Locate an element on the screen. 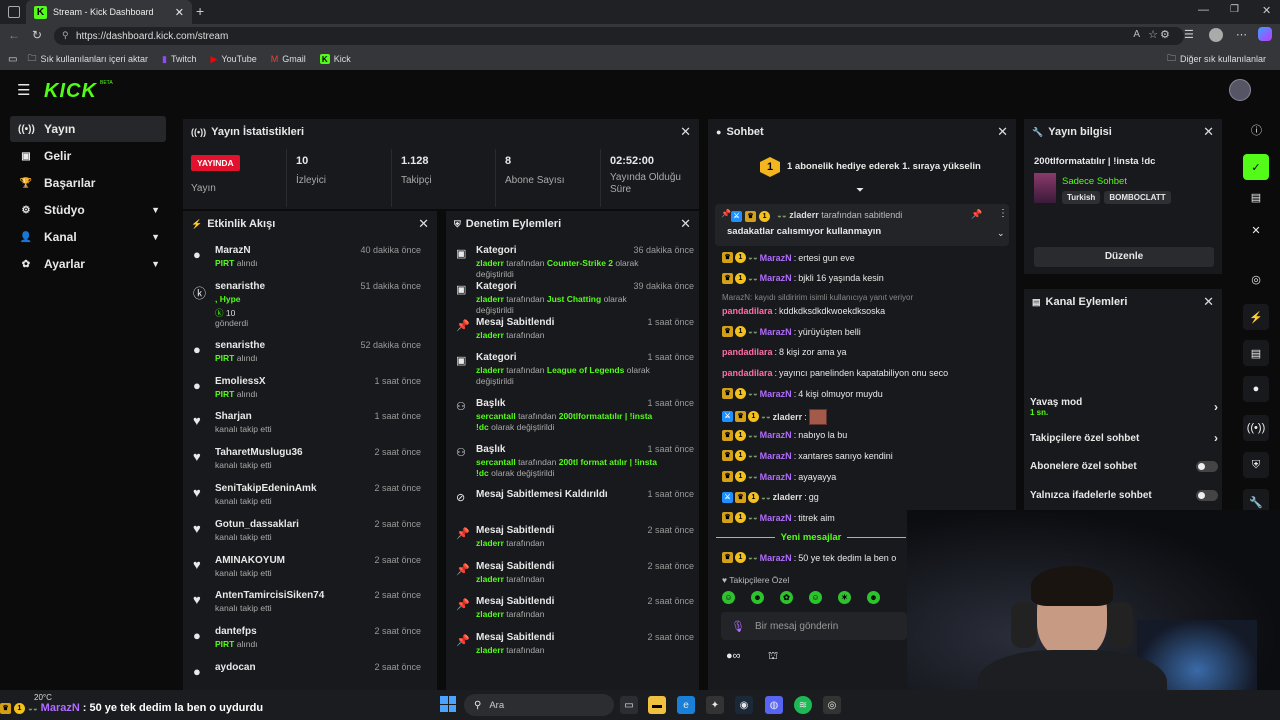 Image resolution: width=1280 pixels, height=720 pixels. app-icon: ✦ is located at coordinates (715, 705).